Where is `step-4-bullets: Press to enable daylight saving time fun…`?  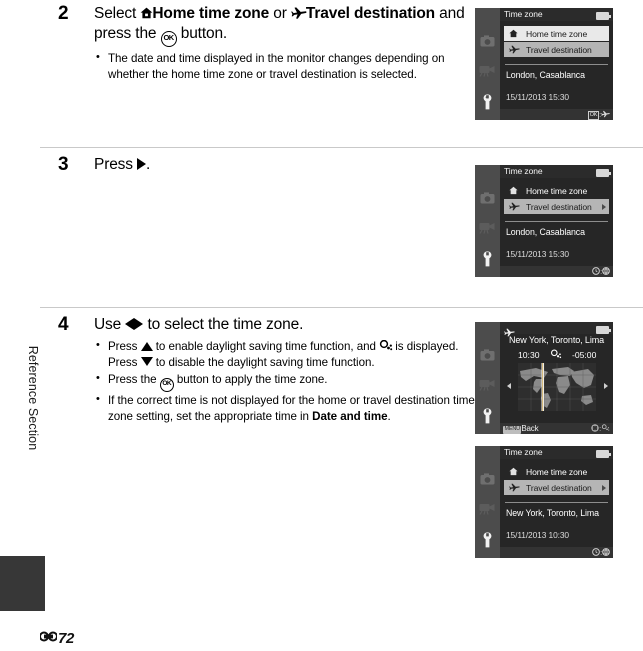
step-4-bullets: Press to enable daylight saving time fun… is located at coordinates (289, 381).